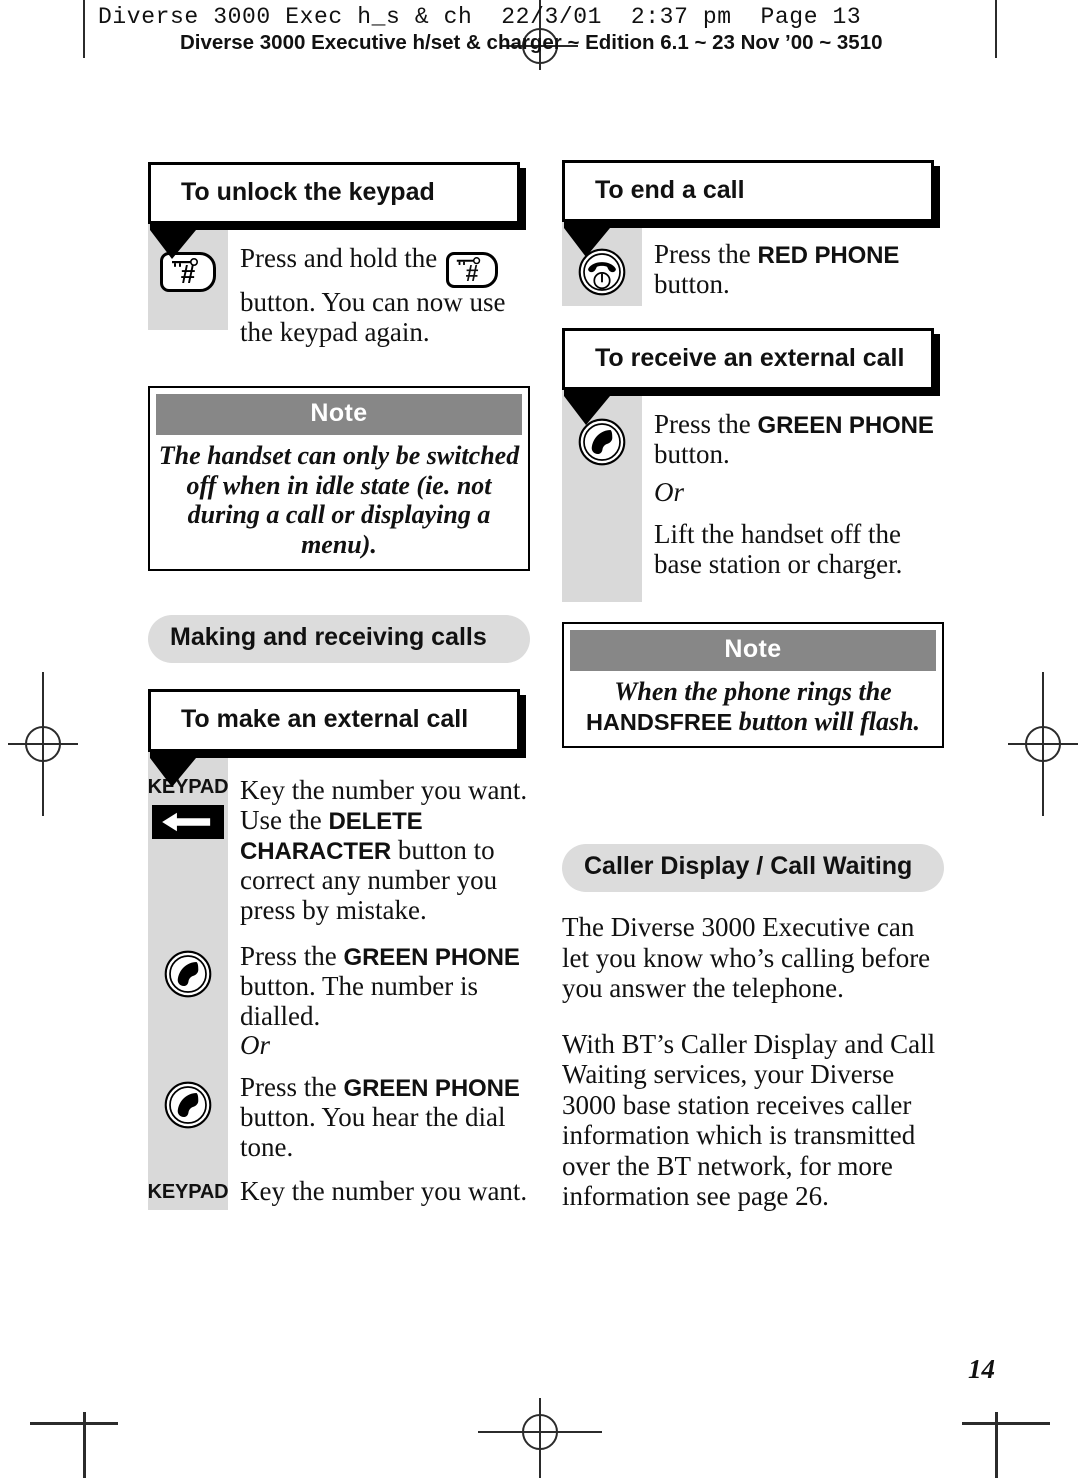 This screenshot has width=1080, height=1478. I want to click on or-wrapper-2: Or, so click(793, 493).